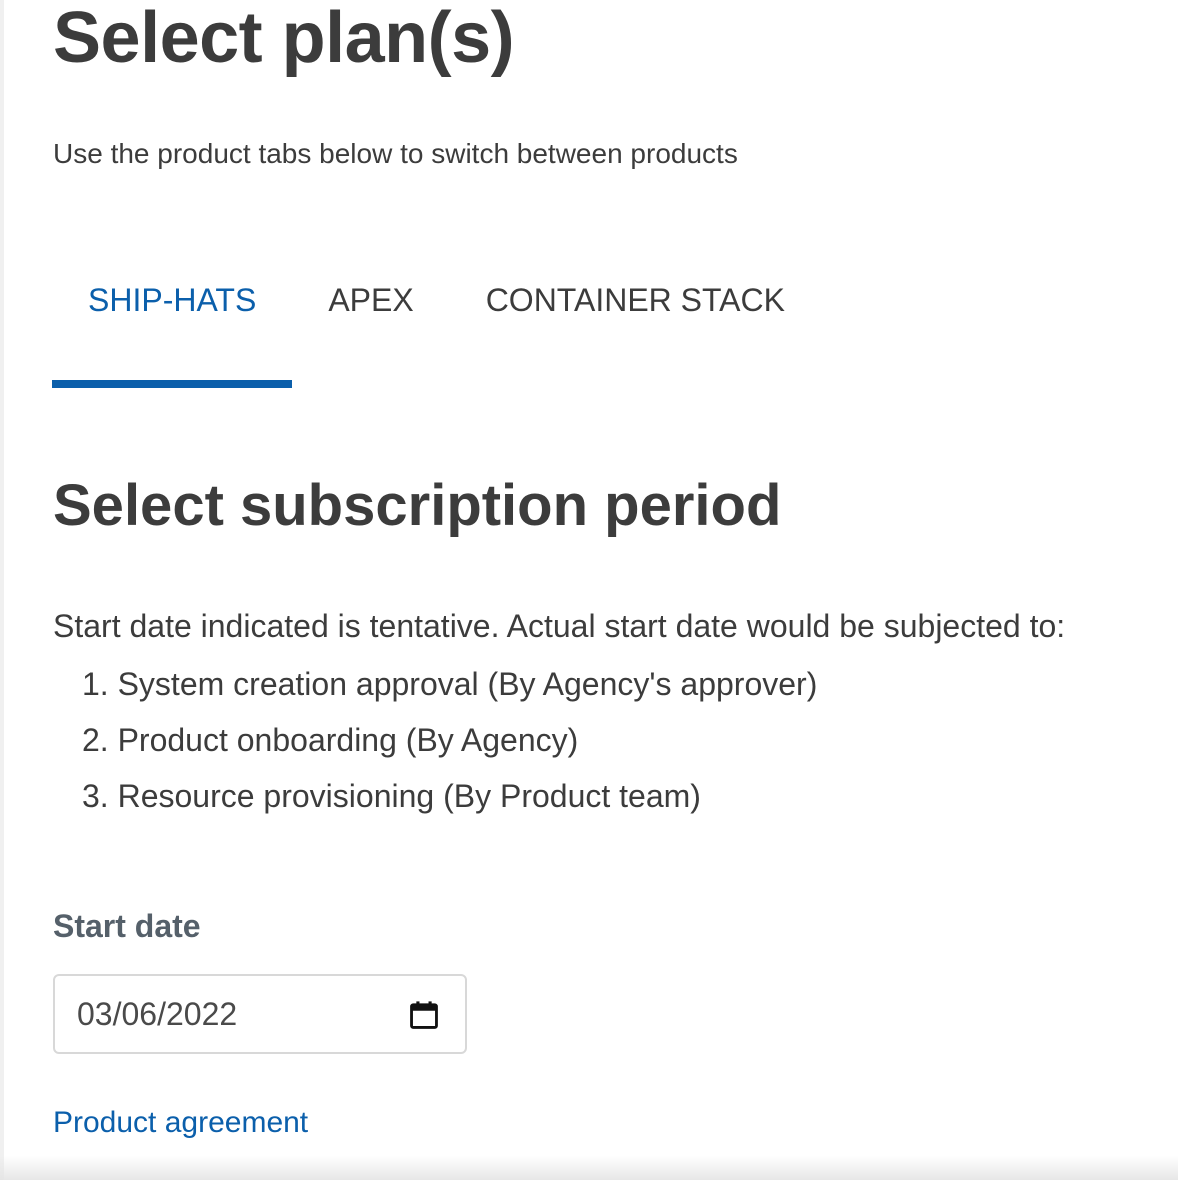 The height and width of the screenshot is (1180, 1178). I want to click on start-date-label: Start date, so click(127, 926).